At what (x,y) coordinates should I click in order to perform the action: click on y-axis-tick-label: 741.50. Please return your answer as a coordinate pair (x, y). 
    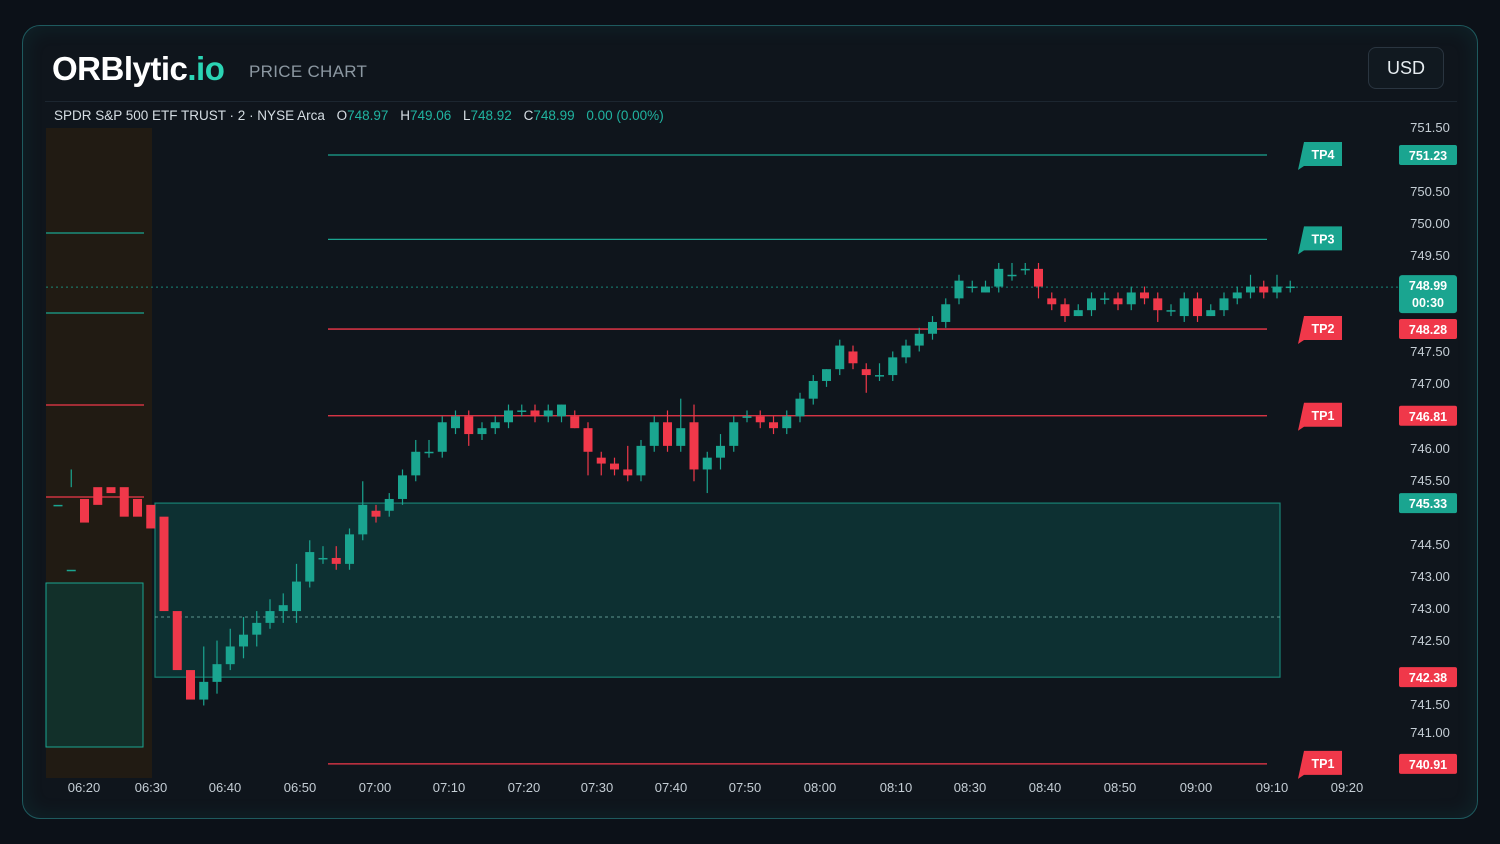
    Looking at the image, I should click on (1430, 704).